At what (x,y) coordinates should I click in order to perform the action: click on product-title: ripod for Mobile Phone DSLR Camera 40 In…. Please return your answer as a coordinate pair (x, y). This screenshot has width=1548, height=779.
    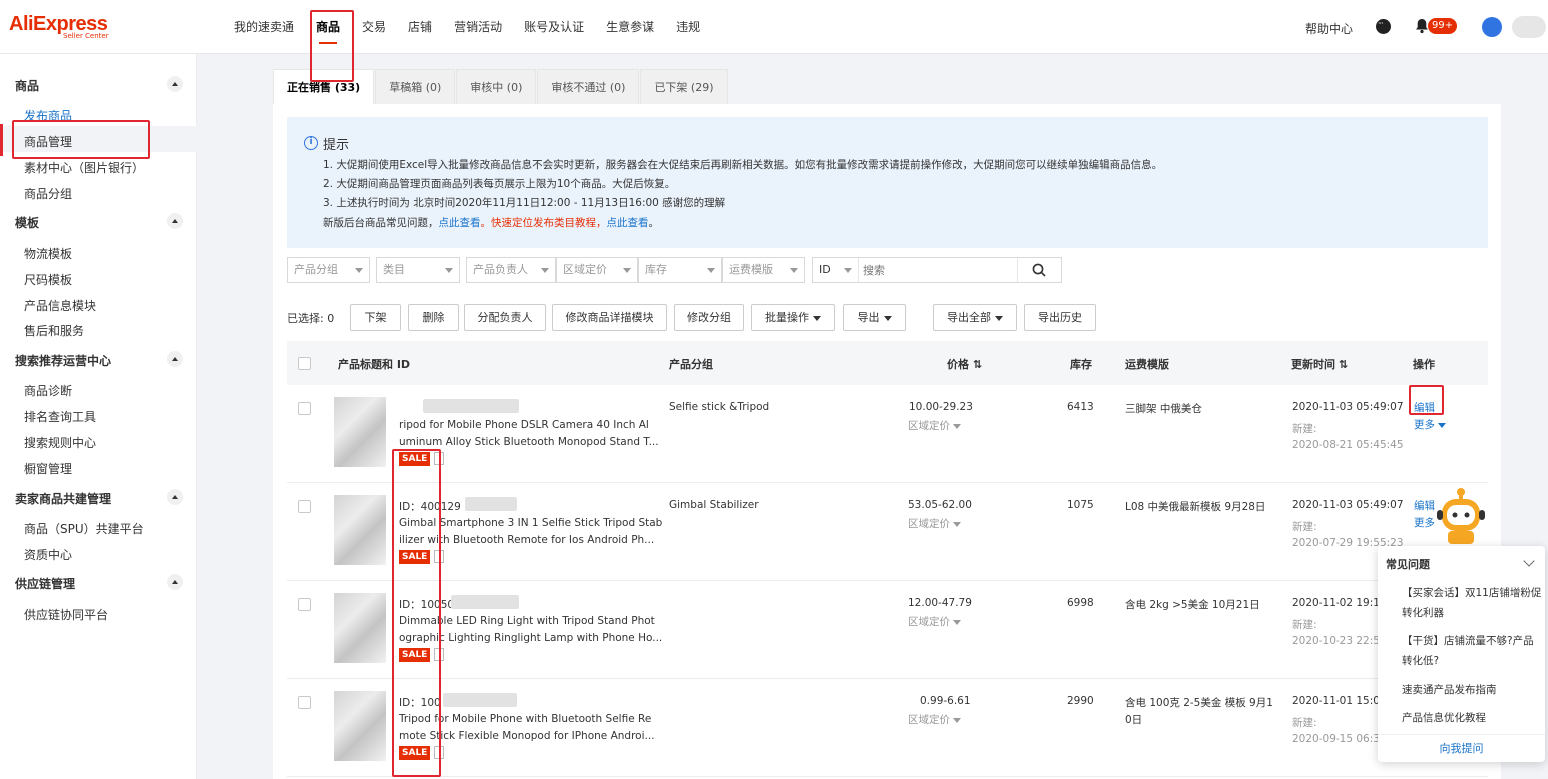
    Looking at the image, I should click on (524, 425).